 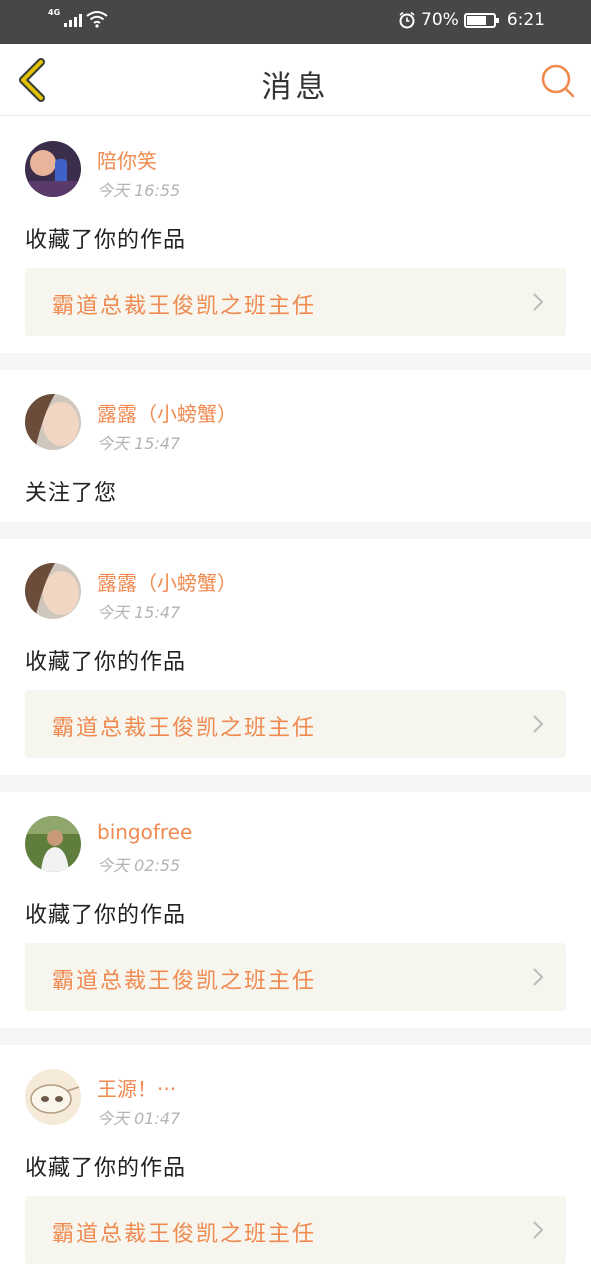 What do you see at coordinates (476, 20) in the screenshot?
I see `battery-fill` at bounding box center [476, 20].